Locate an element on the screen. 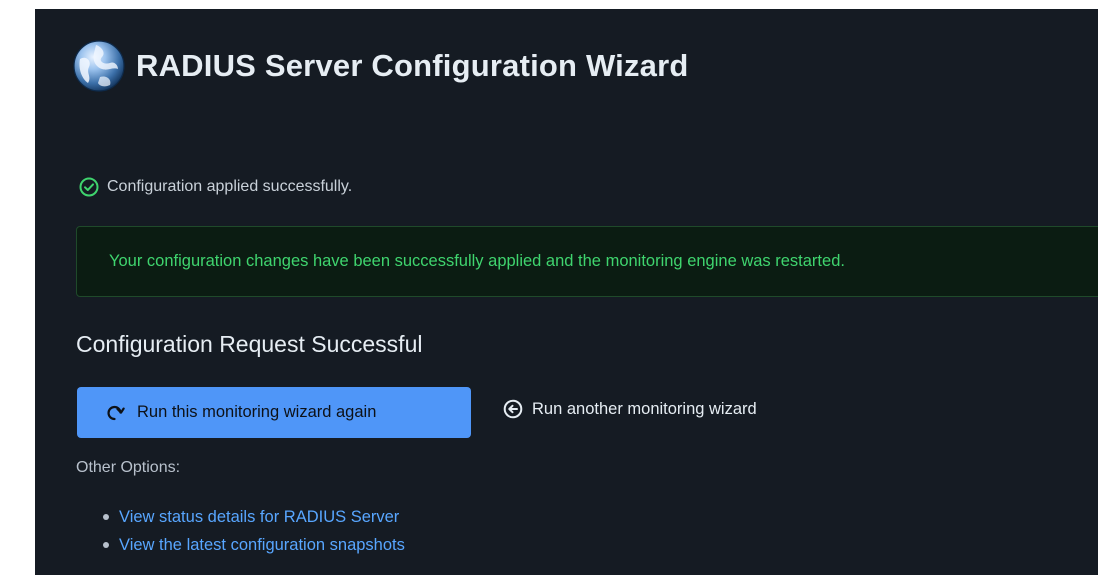 This screenshot has height=575, width=1098. list-item: View status details for RADIUS Server is located at coordinates (242, 517).